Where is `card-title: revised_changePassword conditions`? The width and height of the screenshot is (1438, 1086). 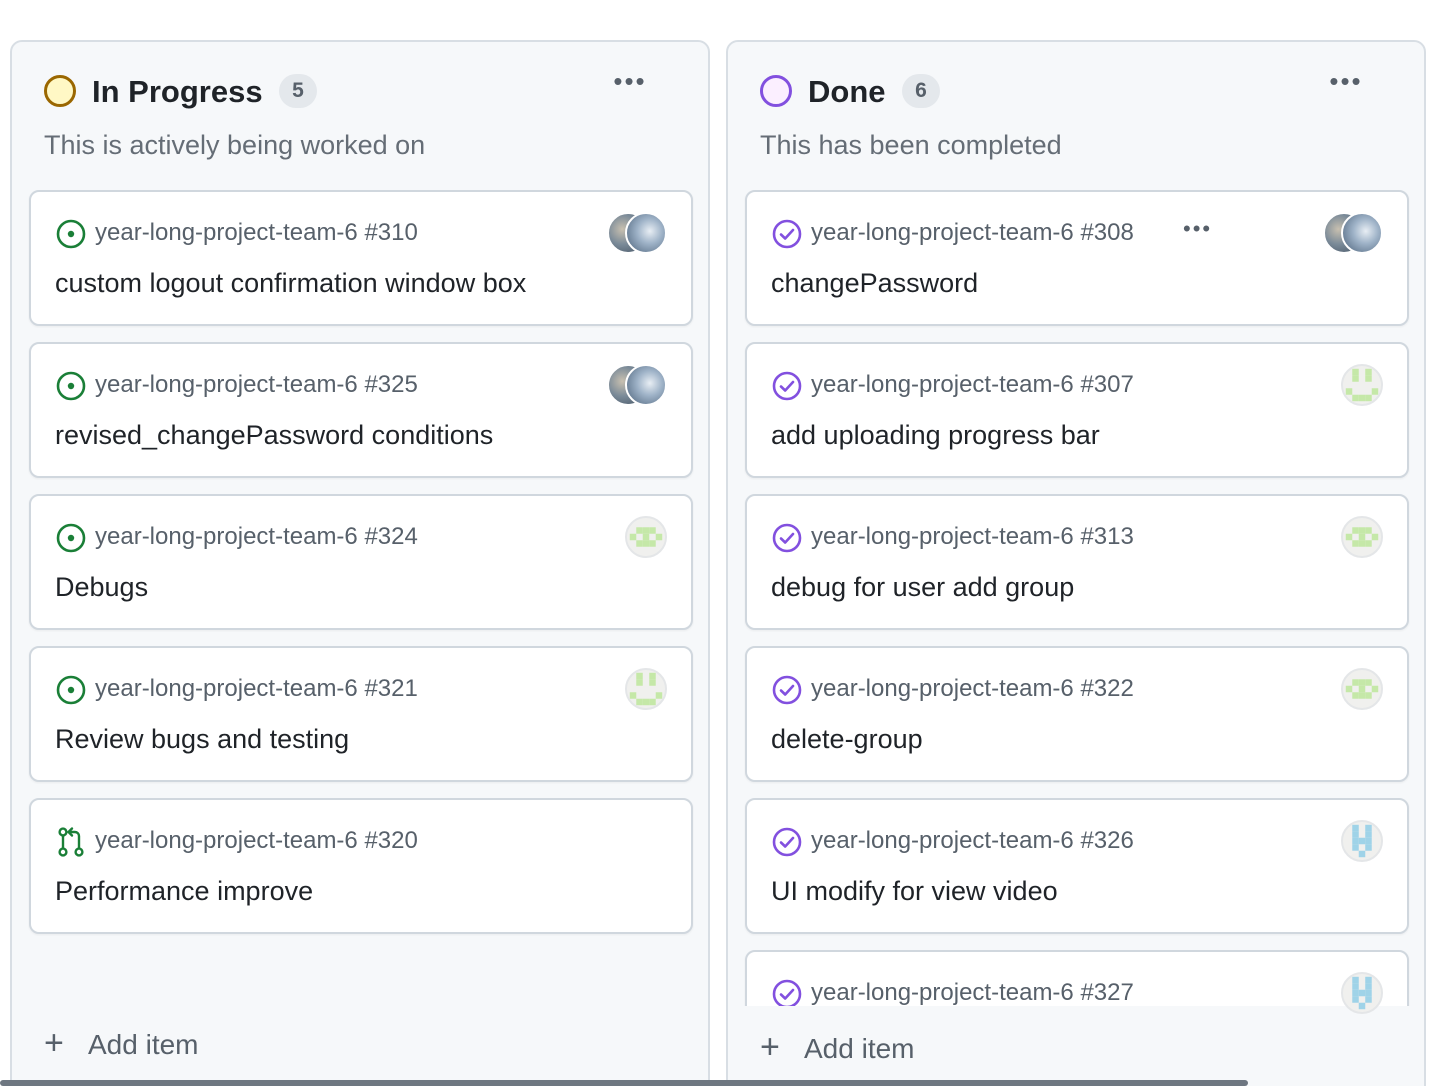 card-title: revised_changePassword conditions is located at coordinates (274, 435).